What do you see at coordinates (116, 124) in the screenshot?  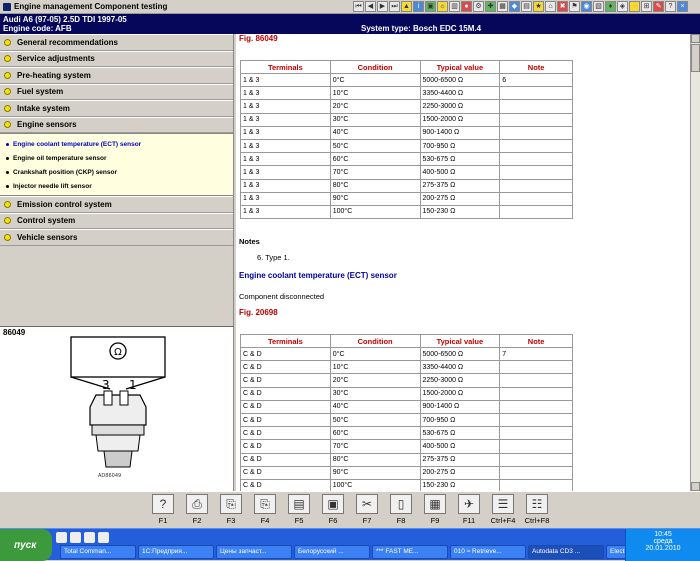 I see `nav-item-engine-sensors: Engine sensors` at bounding box center [116, 124].